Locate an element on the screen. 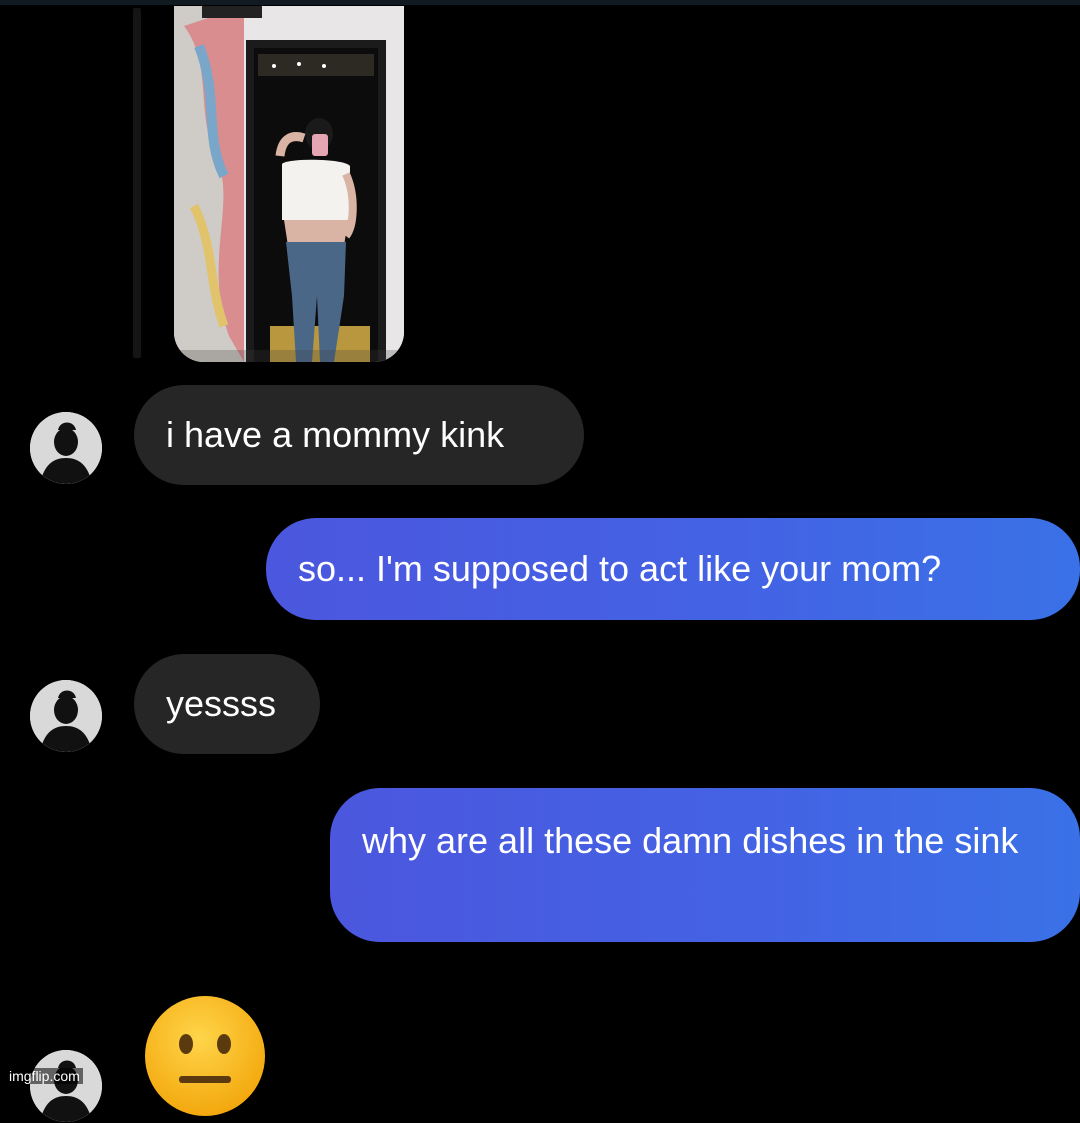 The height and width of the screenshot is (1123, 1080). mirror-selfie-image is located at coordinates (289, 184).